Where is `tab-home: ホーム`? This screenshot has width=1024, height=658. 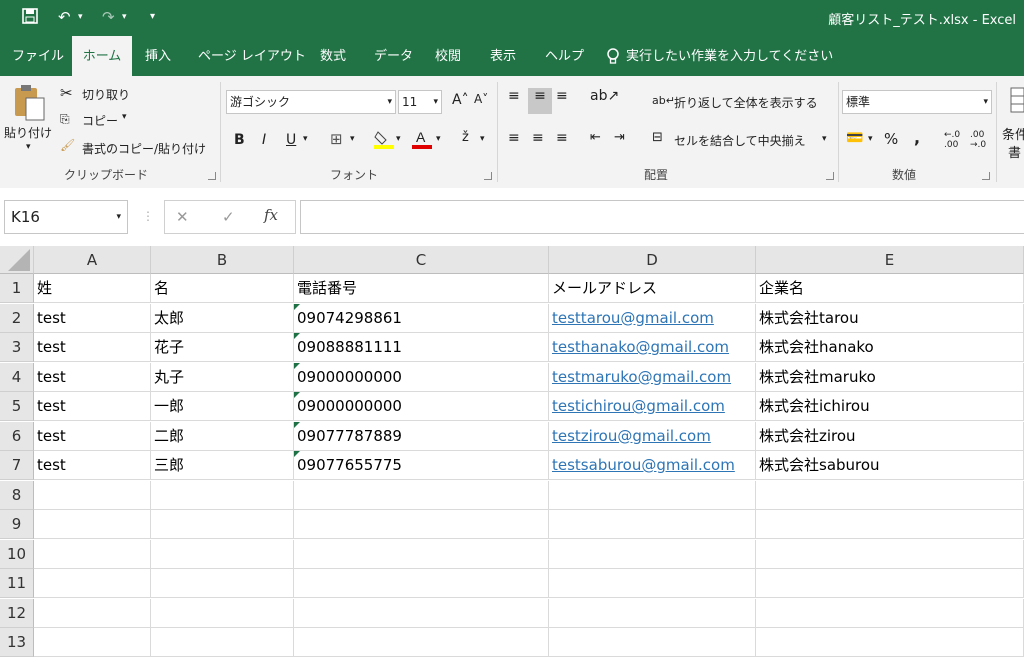 tab-home: ホーム is located at coordinates (102, 56).